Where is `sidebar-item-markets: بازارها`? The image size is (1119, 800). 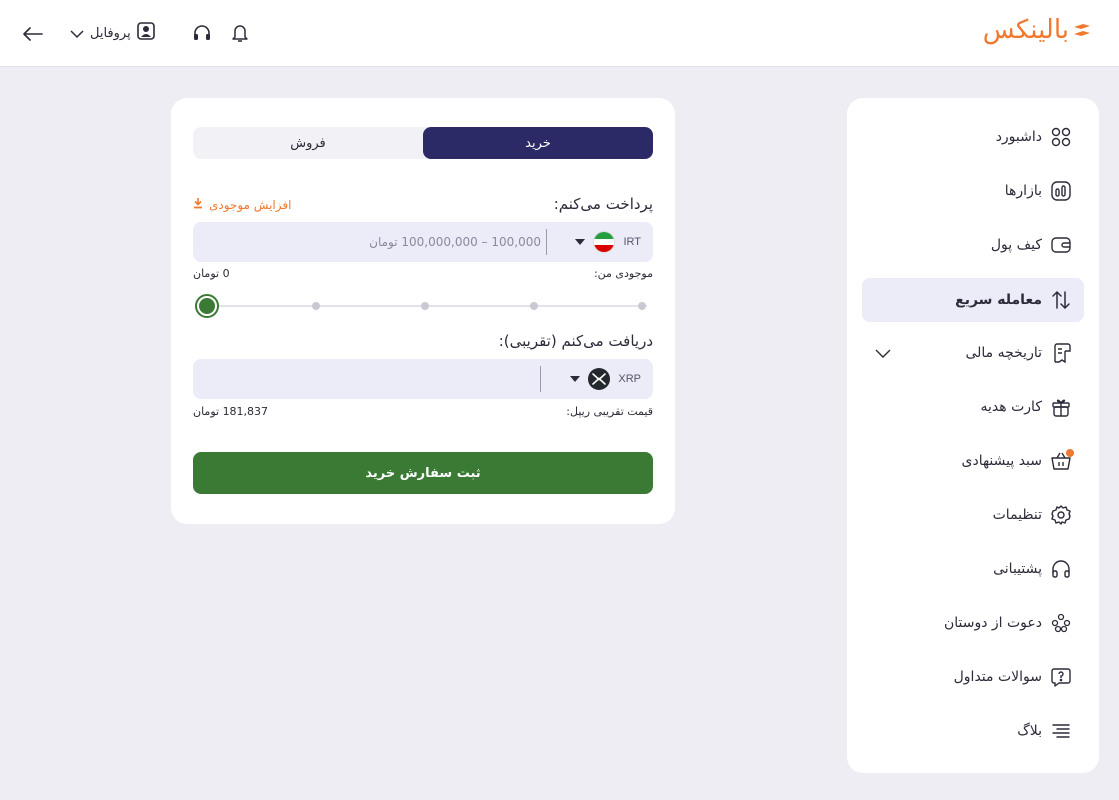 sidebar-item-markets: بازارها is located at coordinates (973, 191).